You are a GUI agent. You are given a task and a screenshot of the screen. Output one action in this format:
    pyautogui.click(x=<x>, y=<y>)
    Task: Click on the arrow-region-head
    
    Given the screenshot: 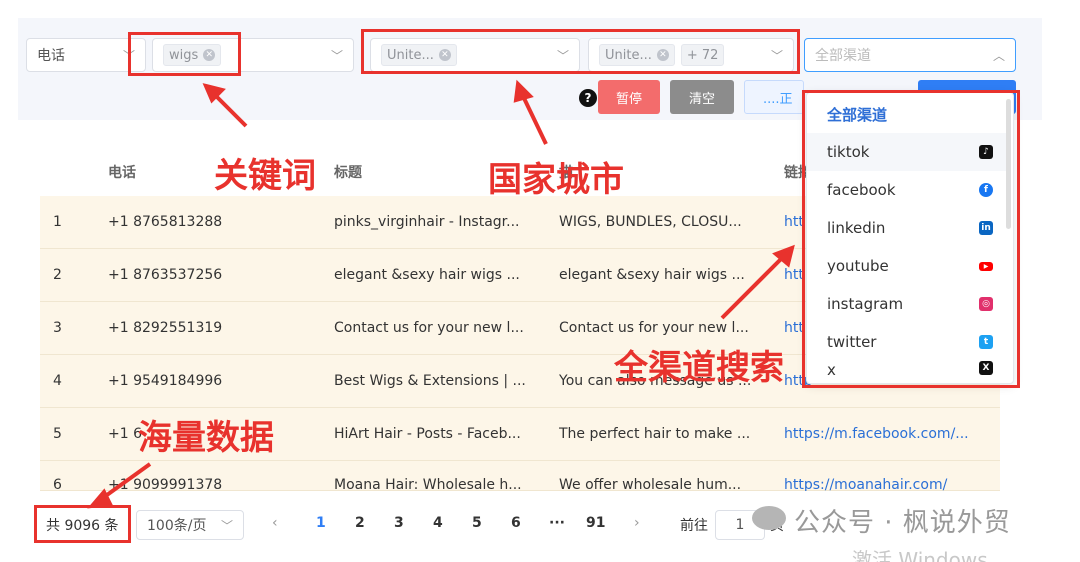 What is the action you would take?
    pyautogui.click(x=523, y=91)
    